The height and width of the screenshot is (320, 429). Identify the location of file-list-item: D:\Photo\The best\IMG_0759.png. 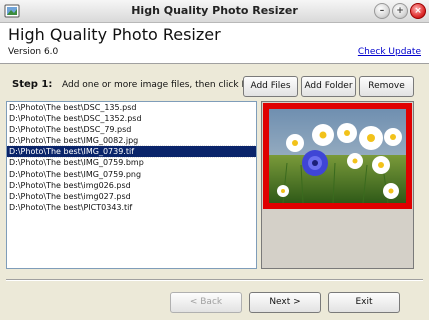
(131, 174).